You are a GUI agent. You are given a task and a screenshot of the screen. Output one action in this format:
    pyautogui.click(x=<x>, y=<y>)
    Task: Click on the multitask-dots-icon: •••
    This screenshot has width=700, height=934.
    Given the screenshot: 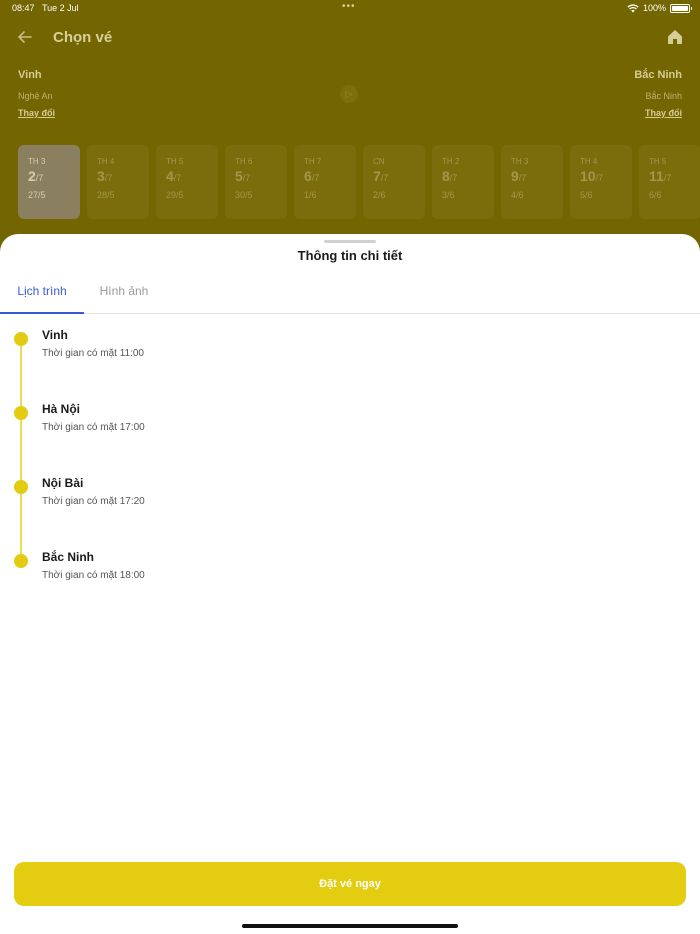 What is the action you would take?
    pyautogui.click(x=349, y=6)
    